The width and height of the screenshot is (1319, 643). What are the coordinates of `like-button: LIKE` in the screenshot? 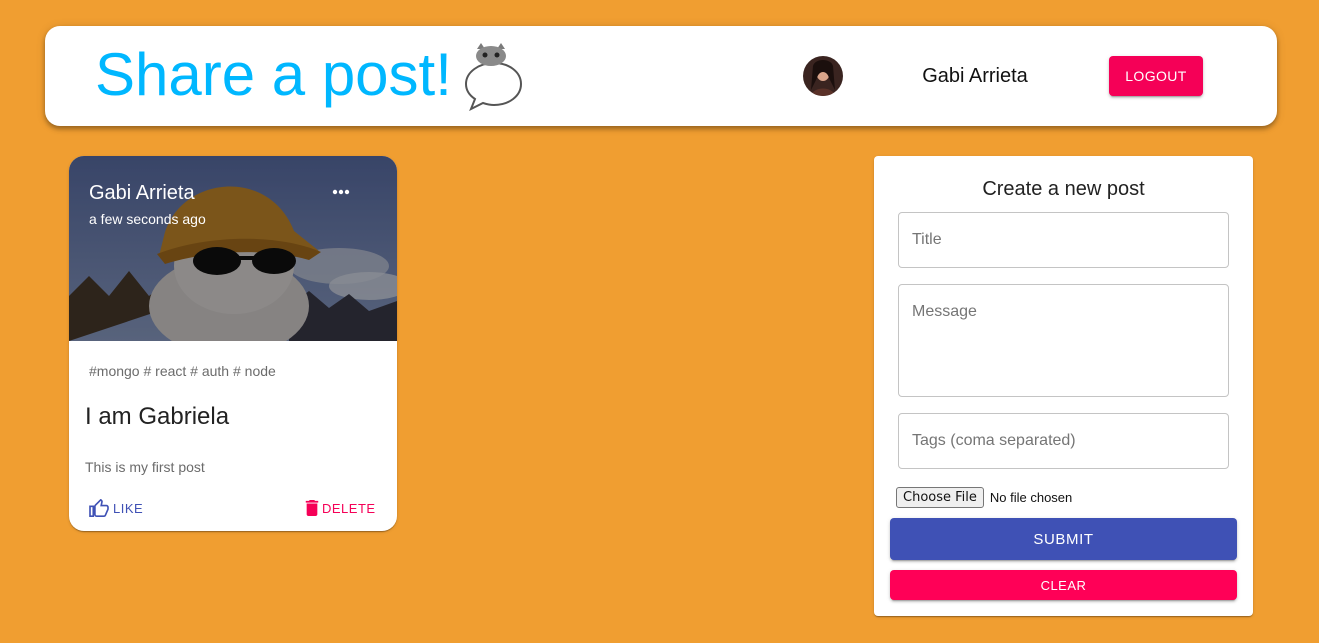 It's located at (116, 508).